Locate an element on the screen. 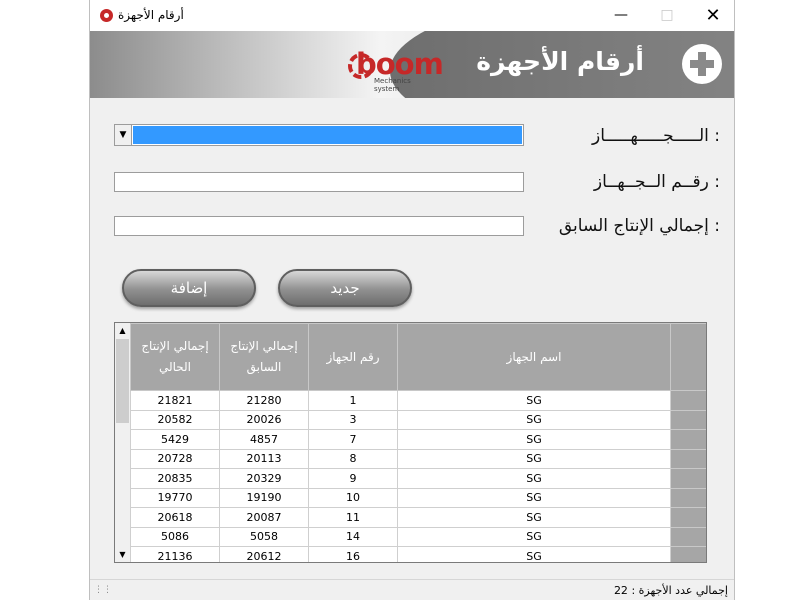 This screenshot has height=600, width=800. cell-current-total: 20618 is located at coordinates (175, 517).